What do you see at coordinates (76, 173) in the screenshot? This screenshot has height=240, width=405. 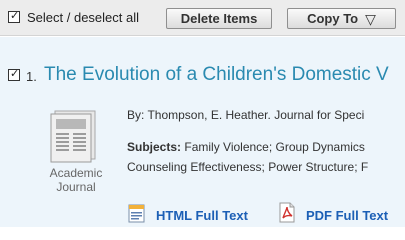 I see `publication-type-line1: Academic` at bounding box center [76, 173].